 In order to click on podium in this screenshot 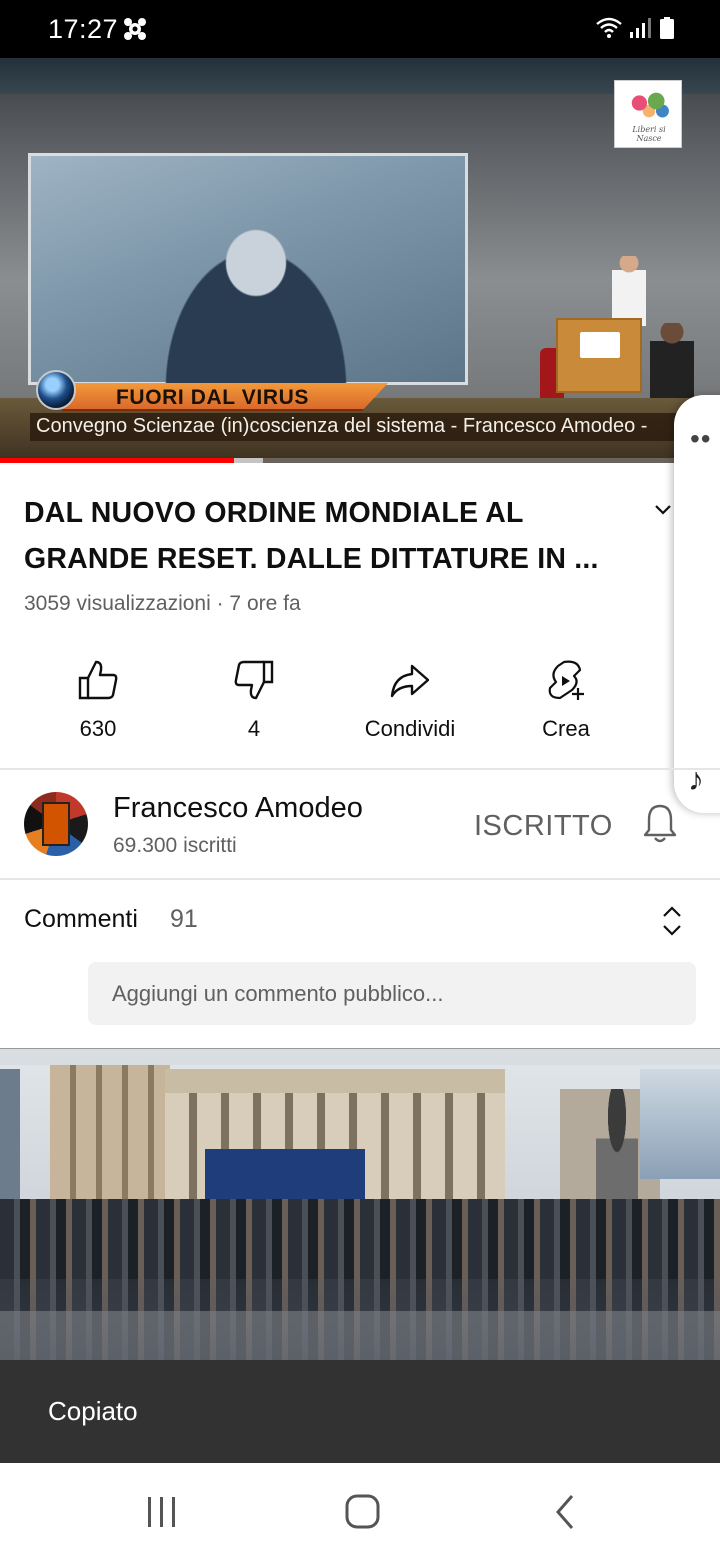, I will do `click(599, 355)`.